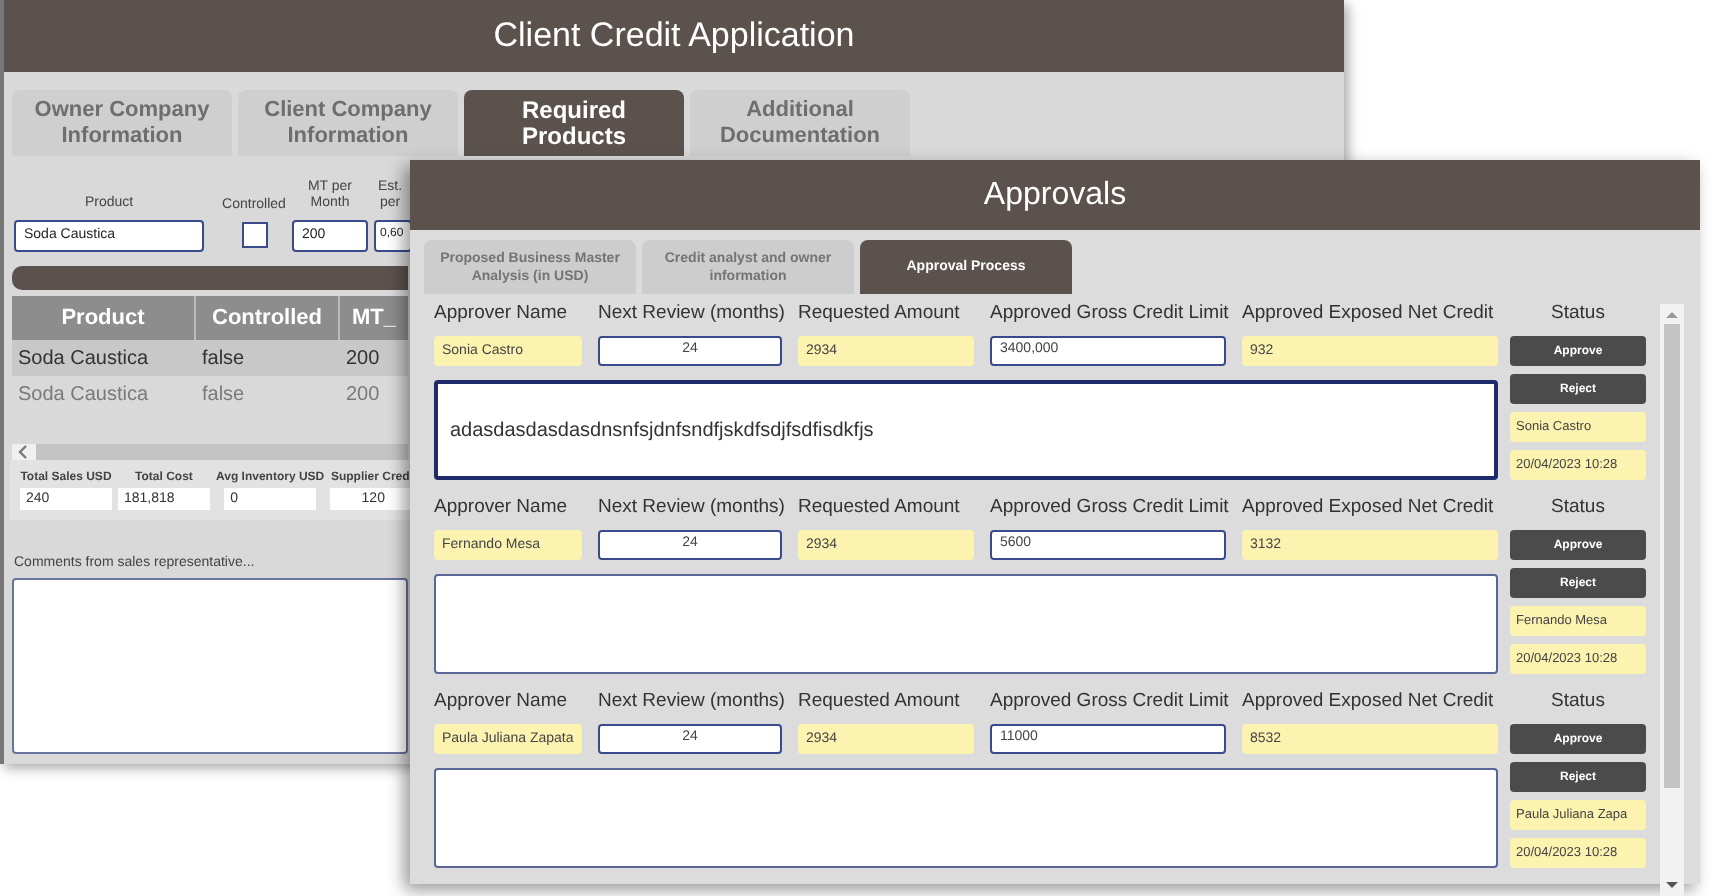 This screenshot has height=896, width=1728. What do you see at coordinates (966, 430) in the screenshot?
I see `comment-field: adasdasdasdasdnsnfsjdnfsndfjskdfsdjfsdfisdkfjs` at bounding box center [966, 430].